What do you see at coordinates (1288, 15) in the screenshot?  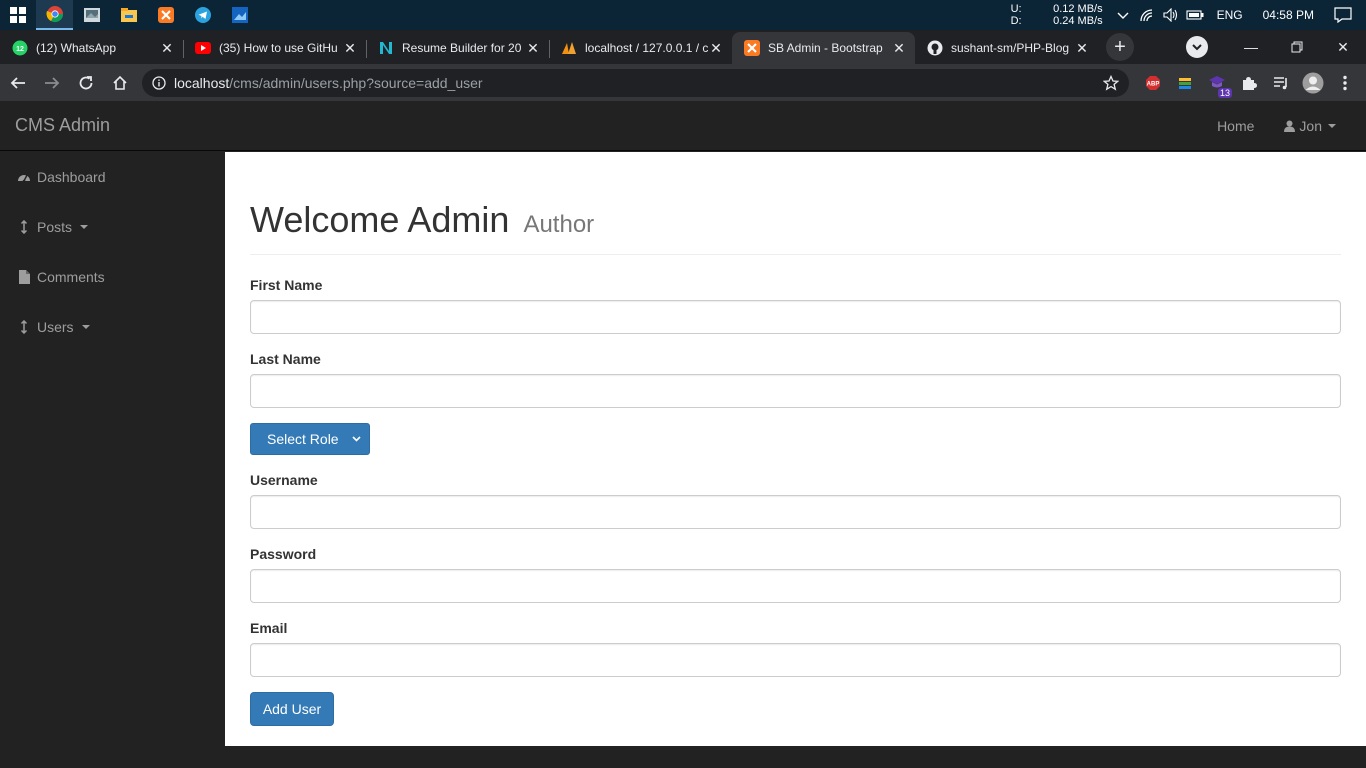 I see `clock: 04:58 PM` at bounding box center [1288, 15].